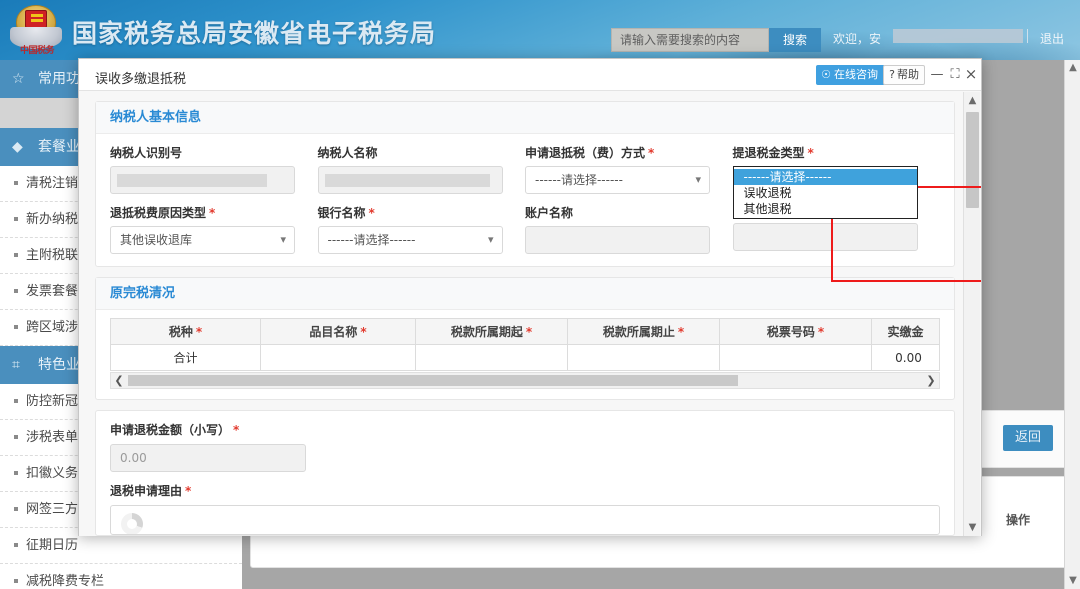 This screenshot has height=589, width=1080. I want to click on col-label: 税票号码, so click(790, 332).